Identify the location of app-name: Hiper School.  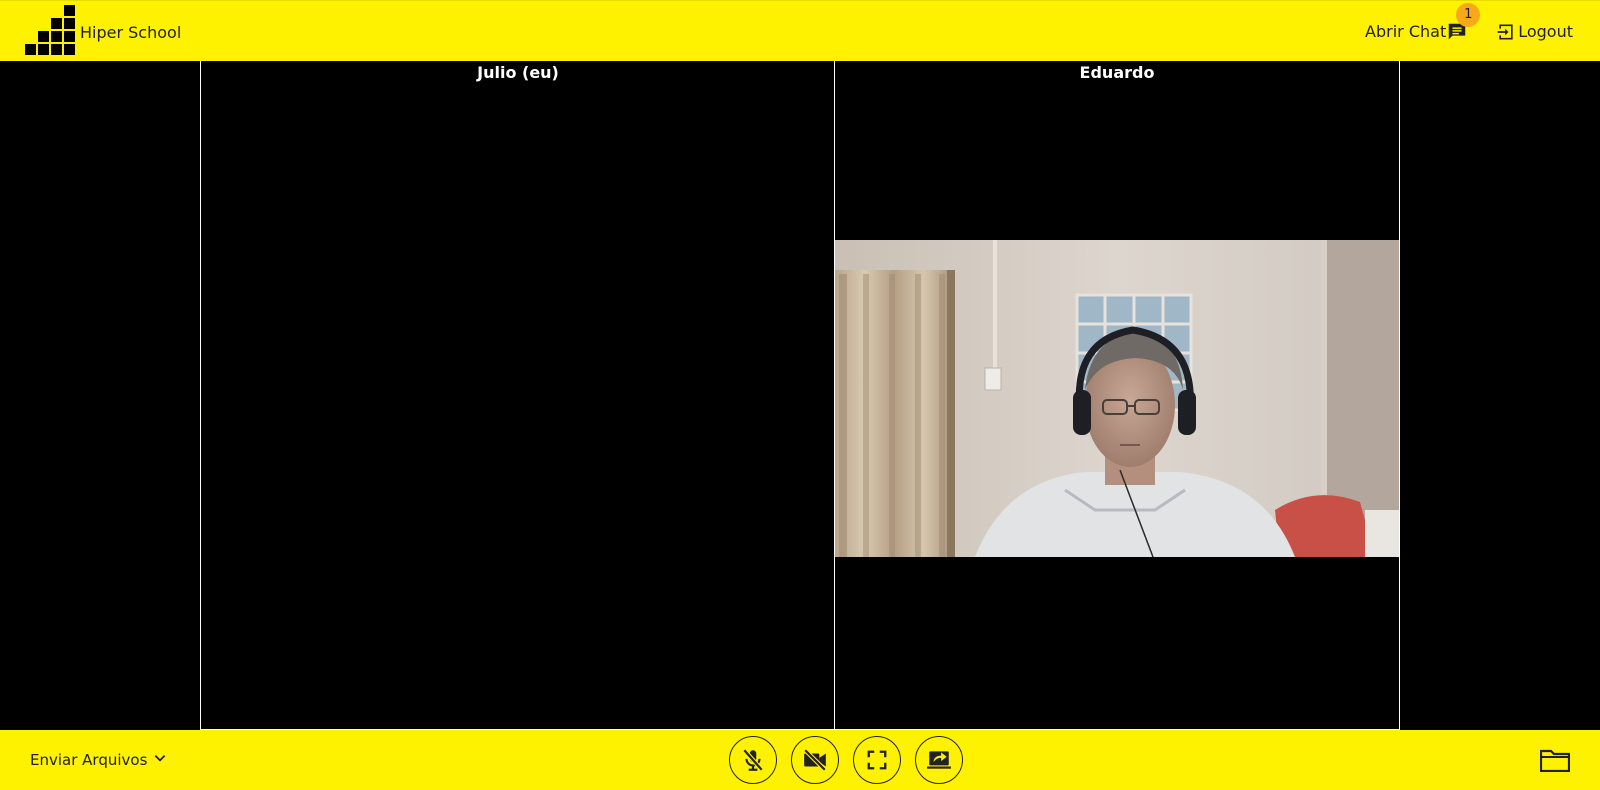
(131, 32).